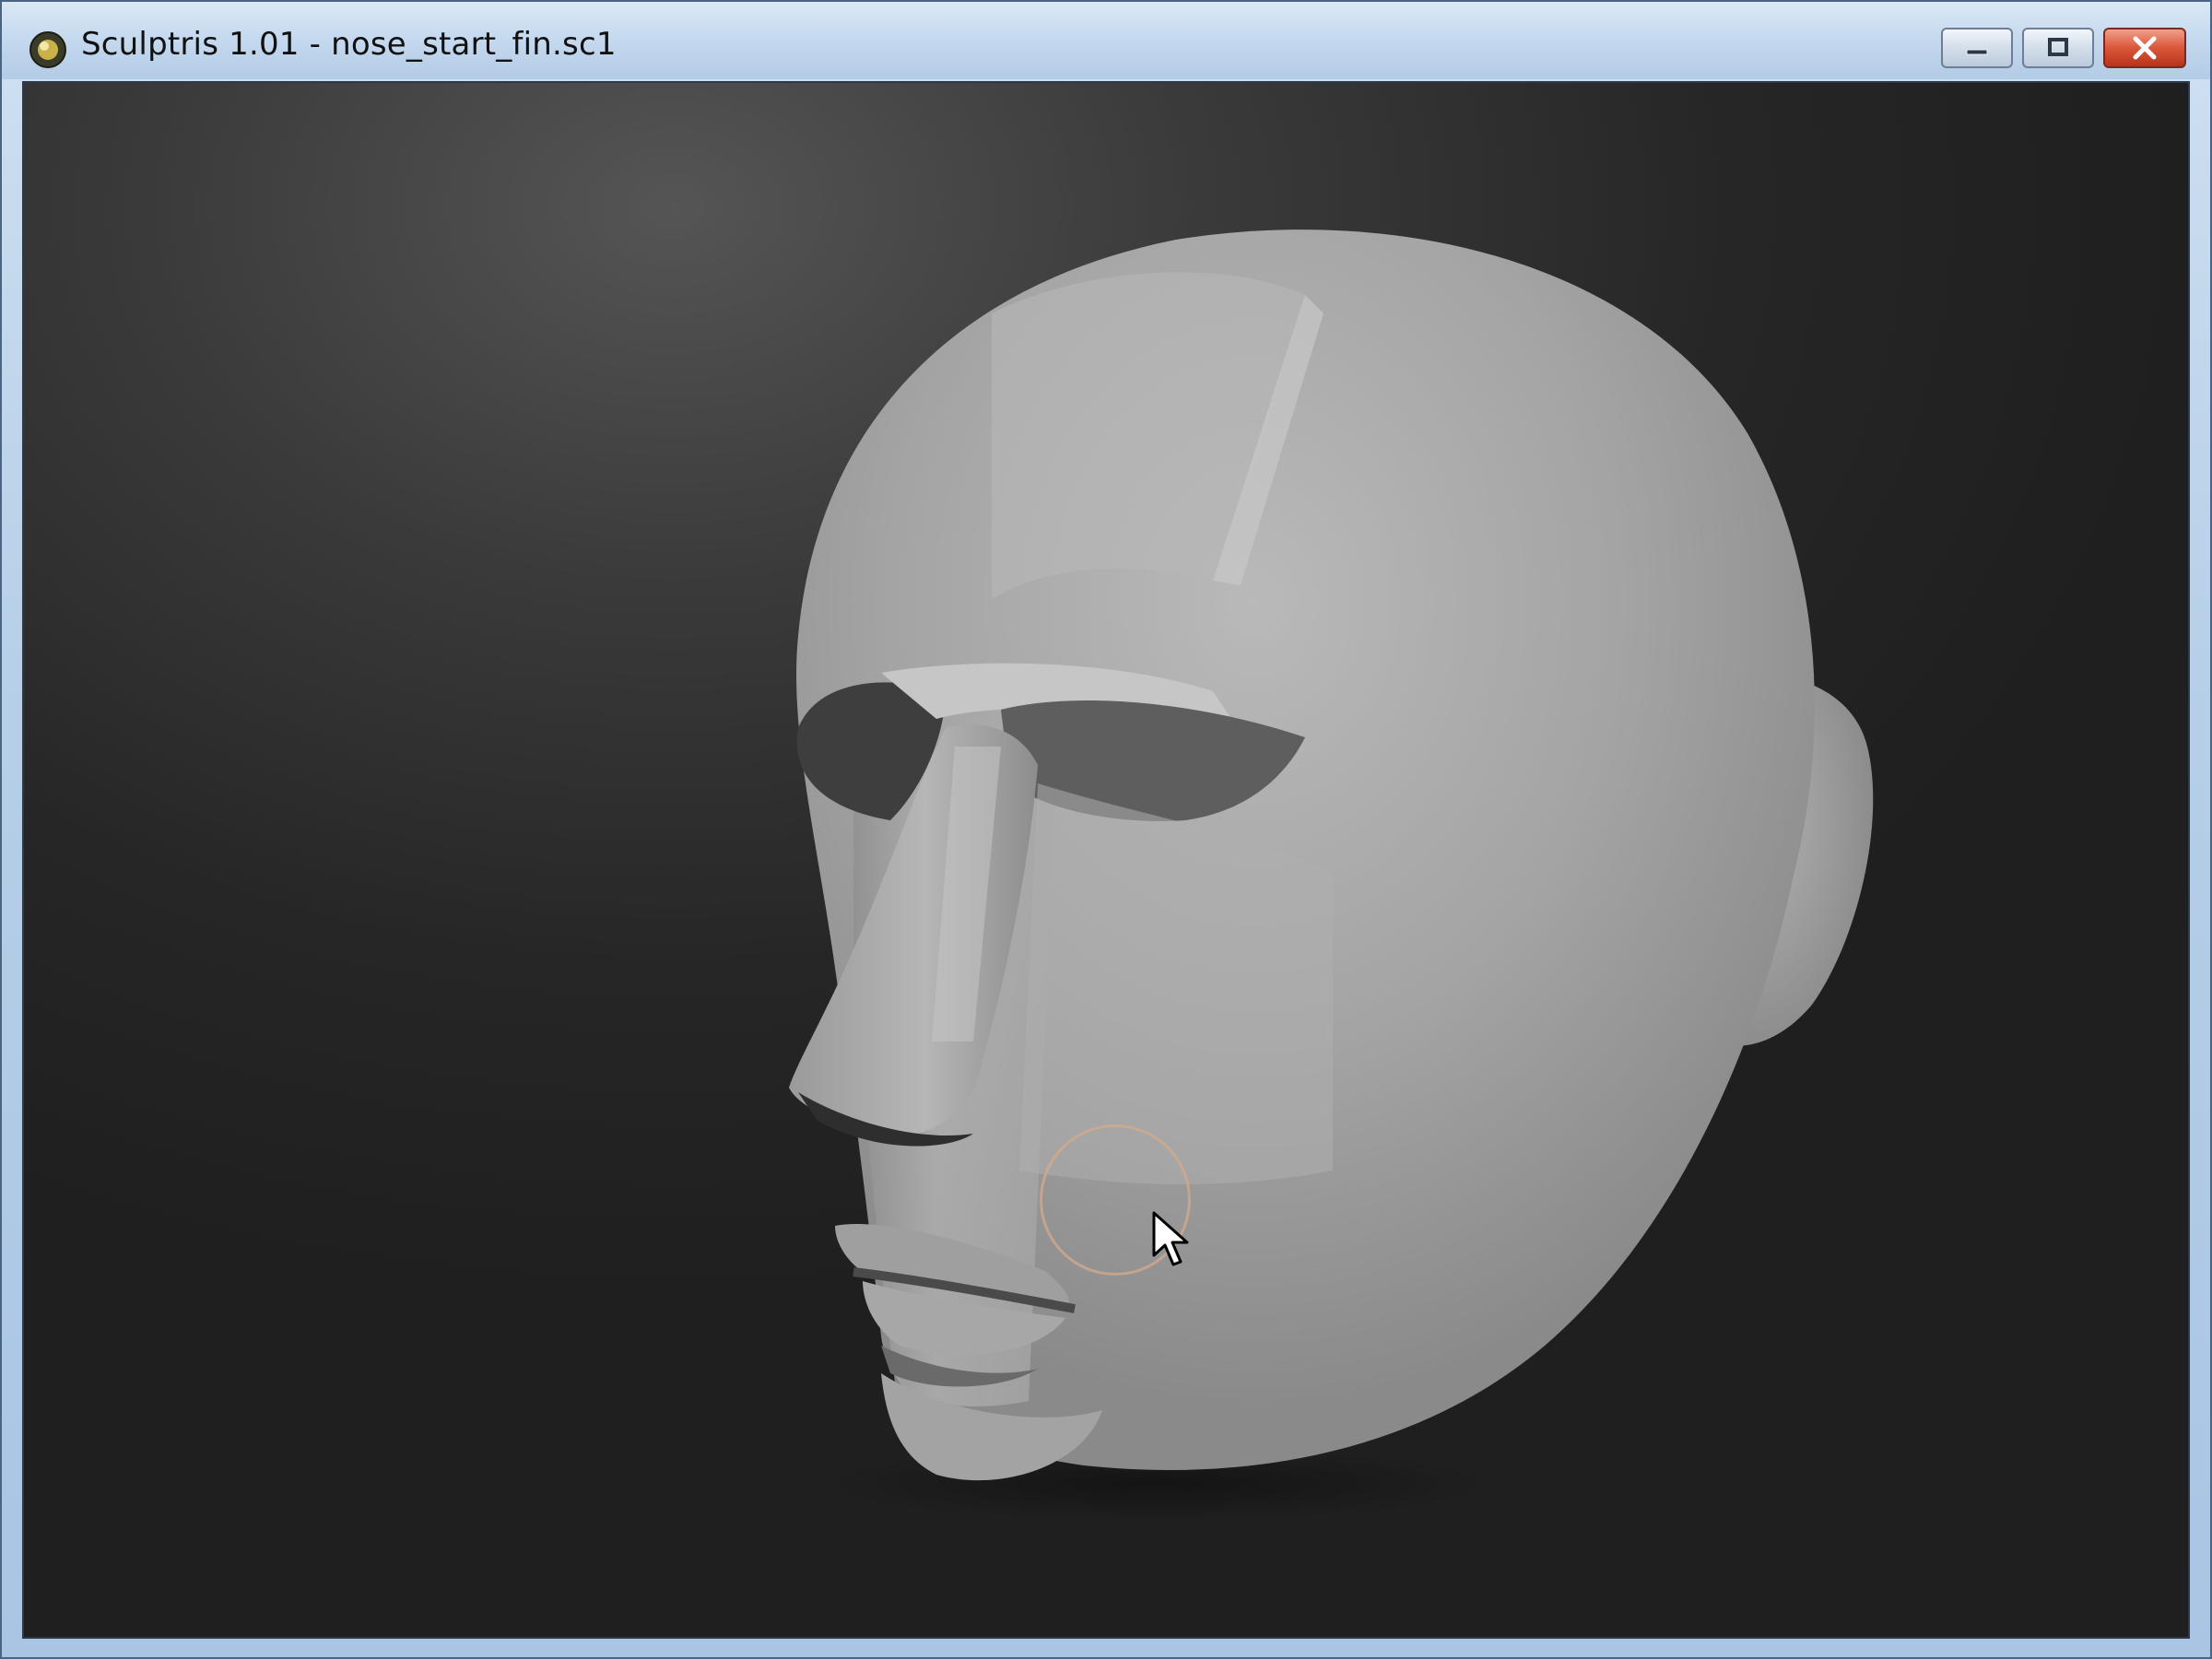 The height and width of the screenshot is (1659, 2212). Describe the element at coordinates (48, 49) in the screenshot. I see `sculptris-app-icon` at that location.